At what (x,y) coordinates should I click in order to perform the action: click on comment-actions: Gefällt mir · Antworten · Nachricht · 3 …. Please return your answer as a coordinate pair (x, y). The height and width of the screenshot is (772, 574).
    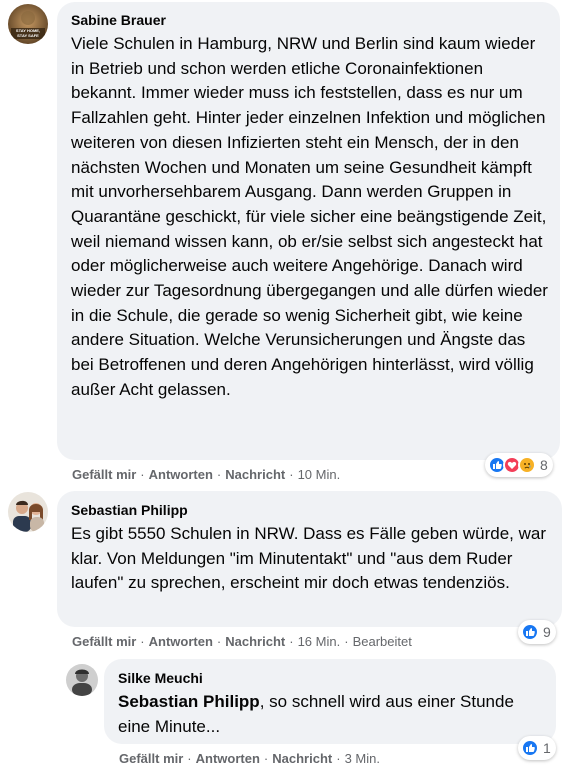
    Looking at the image, I should click on (249, 758).